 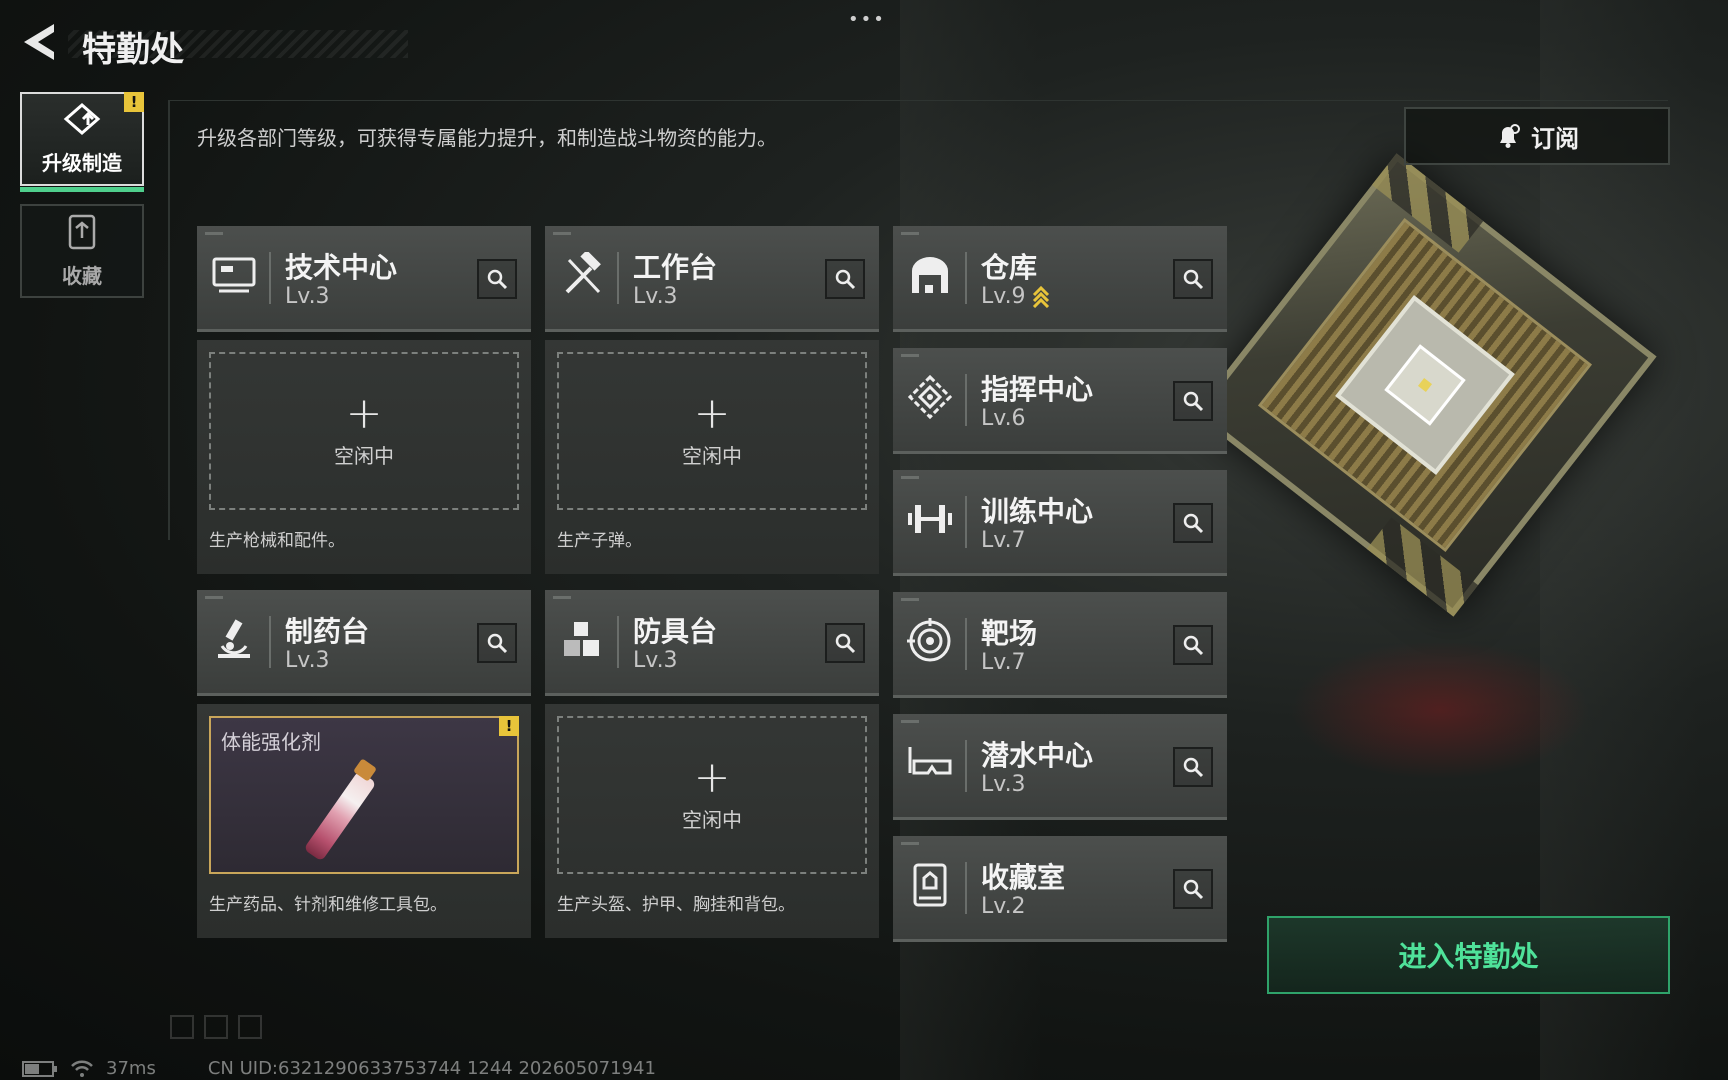 What do you see at coordinates (1040, 297) in the screenshot?
I see `upgrade-available-icon` at bounding box center [1040, 297].